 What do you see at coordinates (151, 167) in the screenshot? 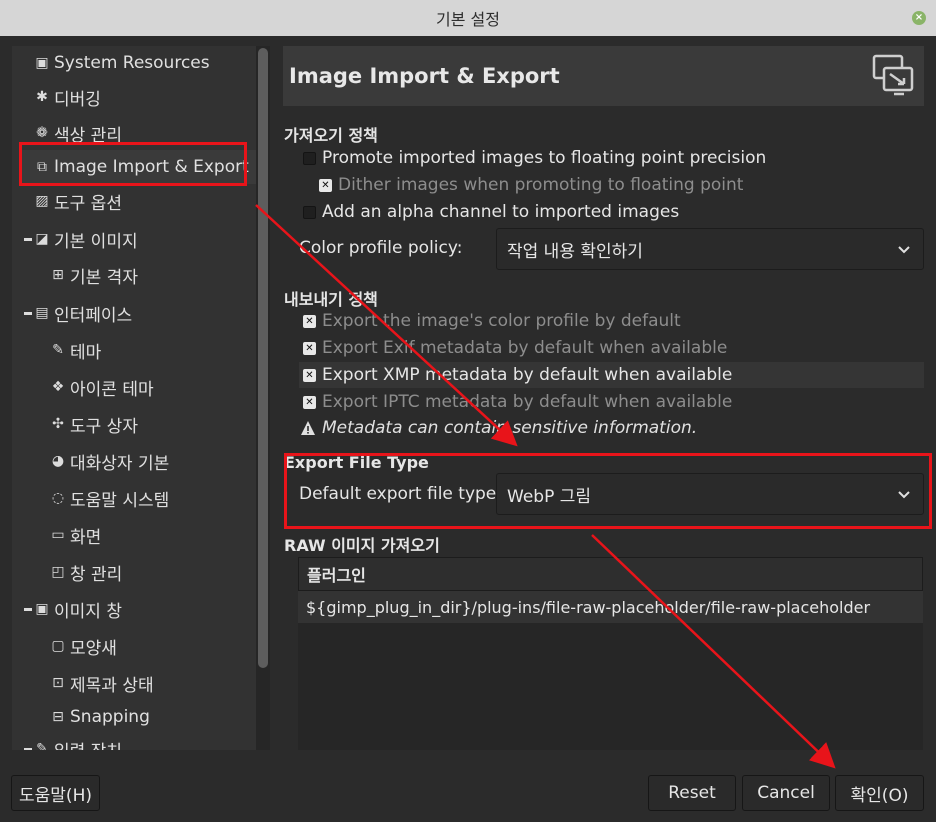
I see `sidebar-item-label: Image Import & Export` at bounding box center [151, 167].